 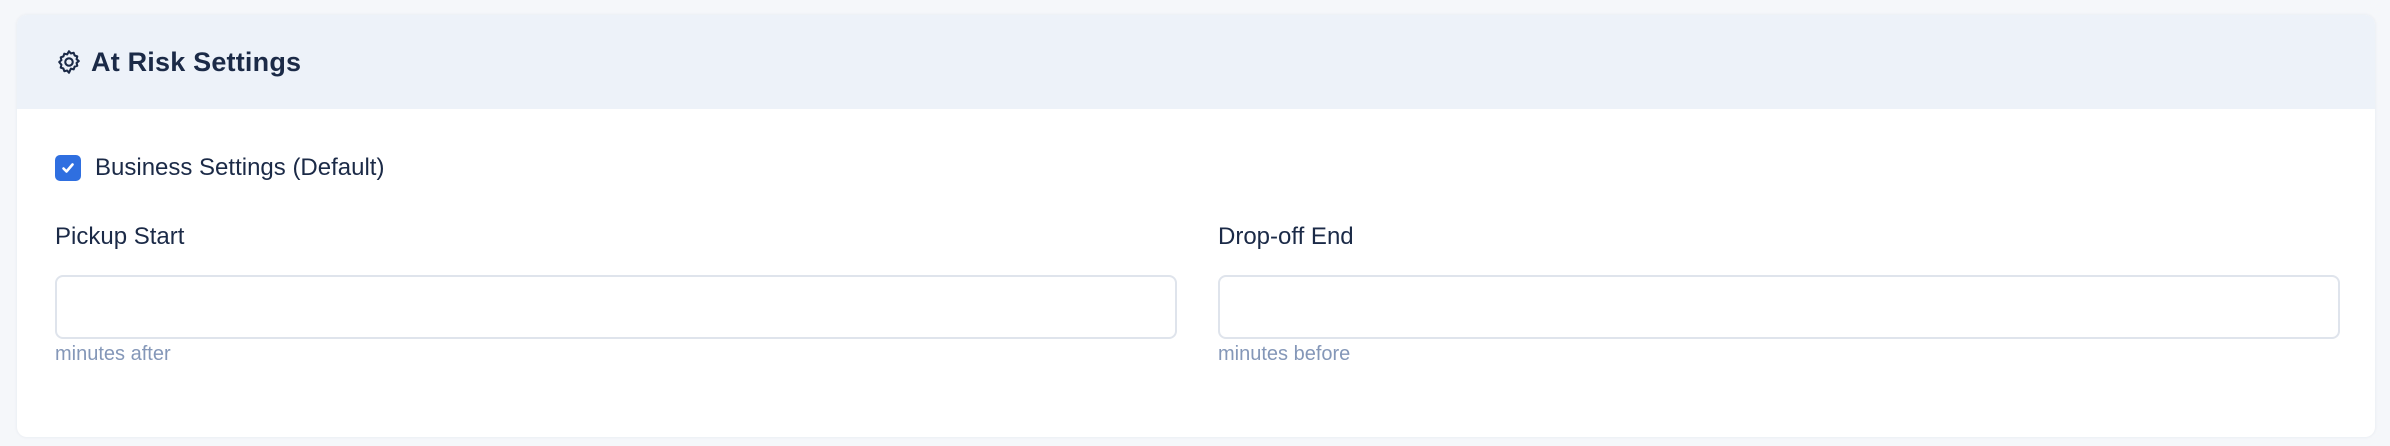 I want to click on business-settings-checkbox, so click(x=68, y=168).